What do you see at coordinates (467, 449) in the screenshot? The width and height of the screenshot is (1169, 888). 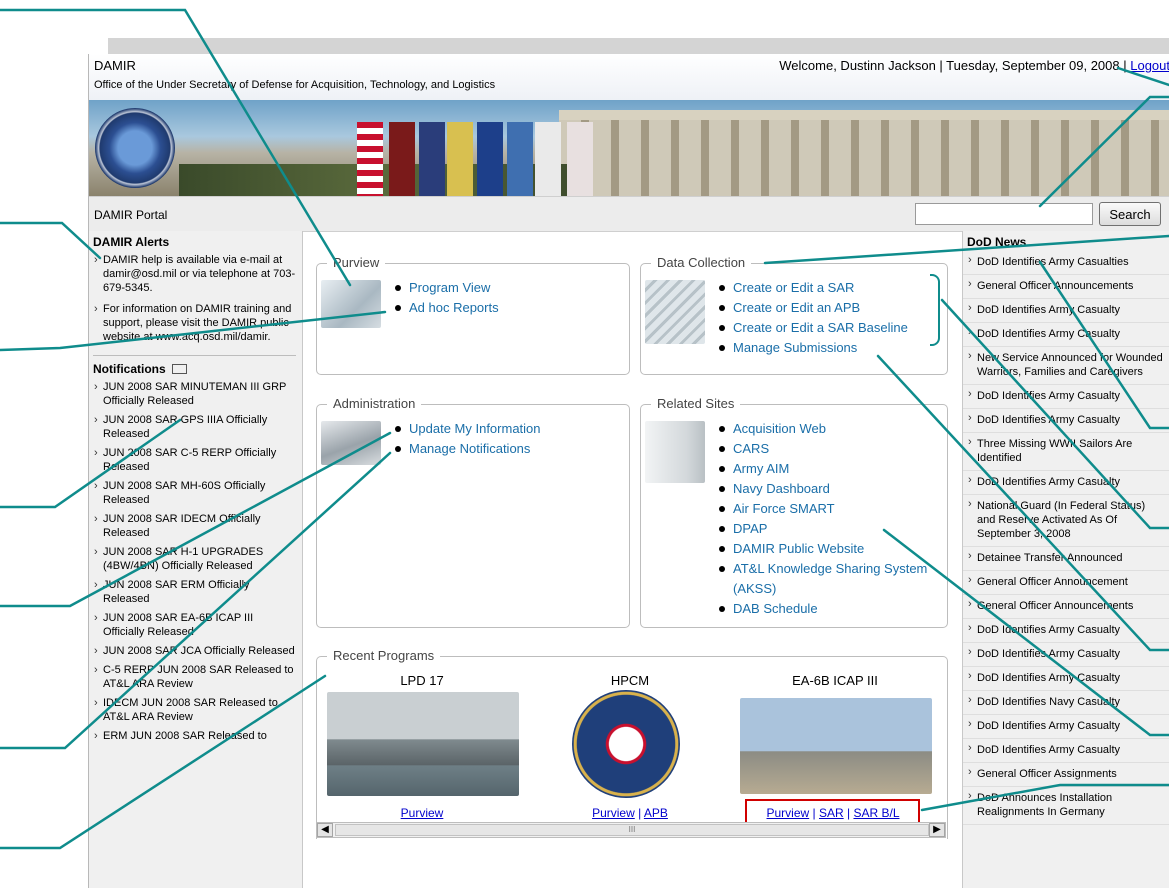 I see `manage-notifications-link: Manage Notifications` at bounding box center [467, 449].